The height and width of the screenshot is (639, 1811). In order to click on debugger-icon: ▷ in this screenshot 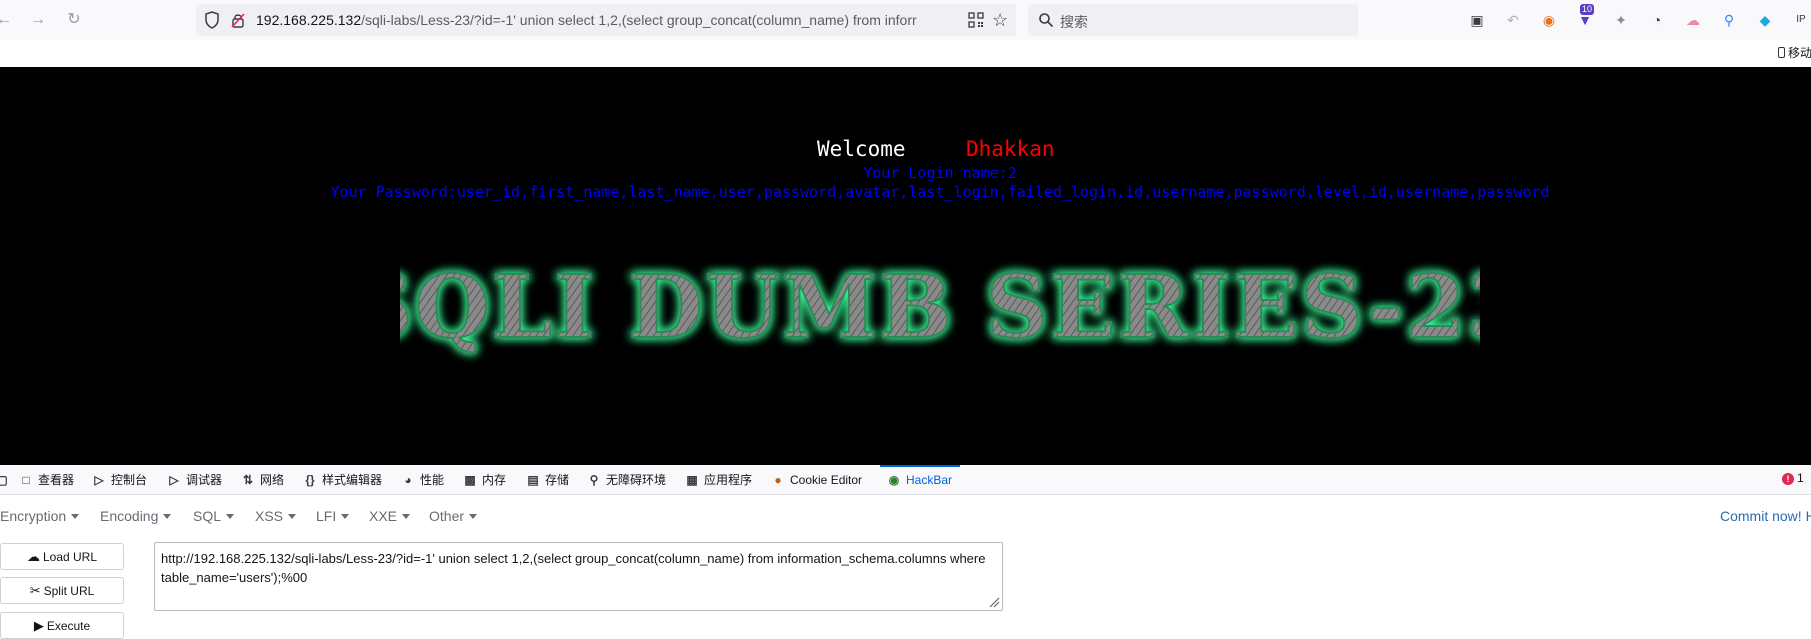, I will do `click(174, 480)`.